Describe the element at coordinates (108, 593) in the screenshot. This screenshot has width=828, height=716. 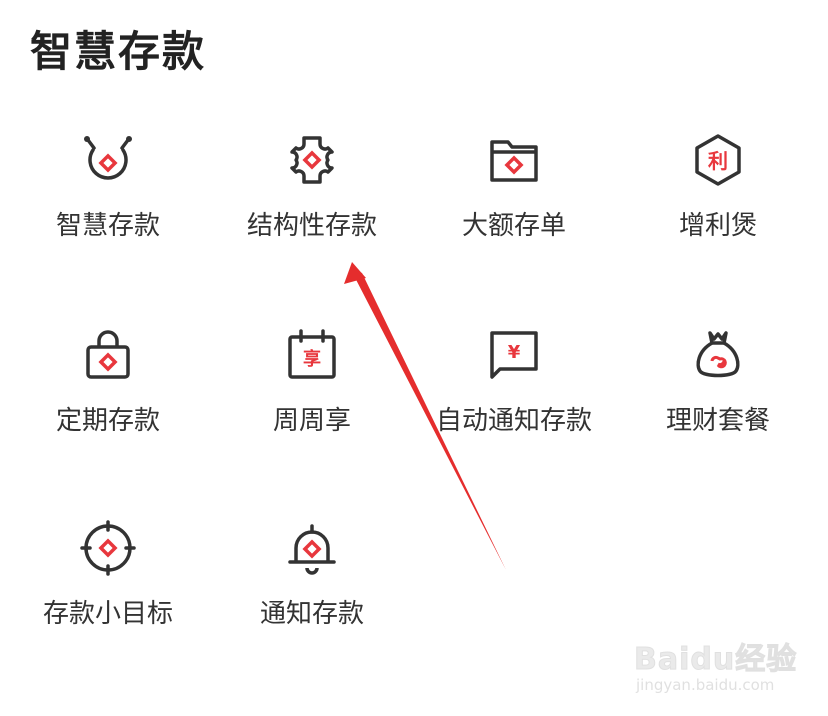
I see `tile-savings-goal: 存款小目标` at that location.